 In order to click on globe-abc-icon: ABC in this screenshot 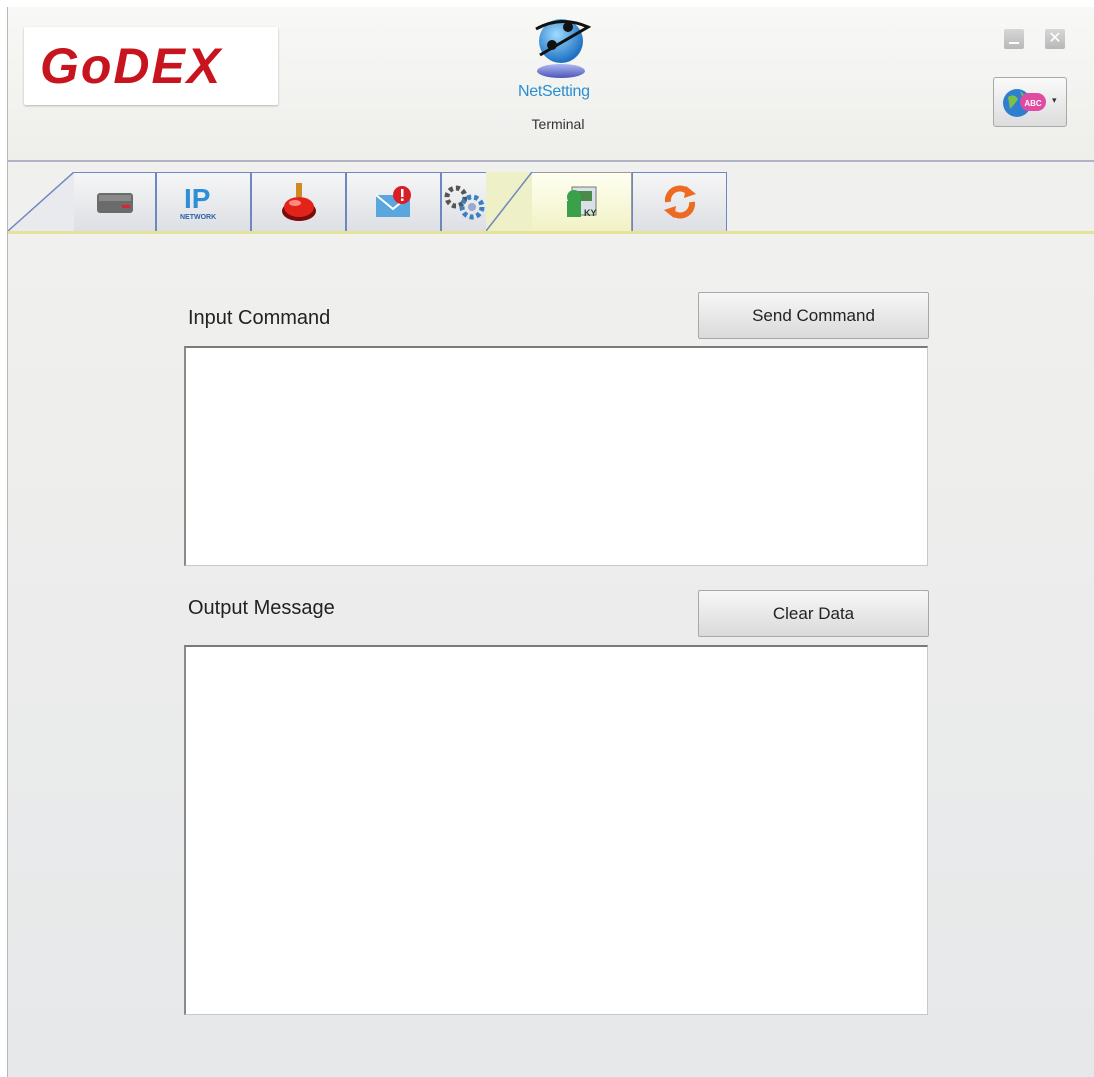, I will do `click(1024, 103)`.